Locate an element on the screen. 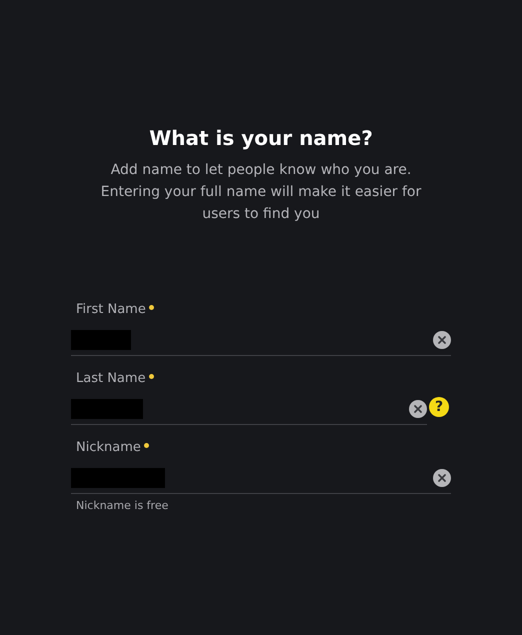 Image resolution: width=522 pixels, height=635 pixels. field-label: First Name is located at coordinates (111, 310).